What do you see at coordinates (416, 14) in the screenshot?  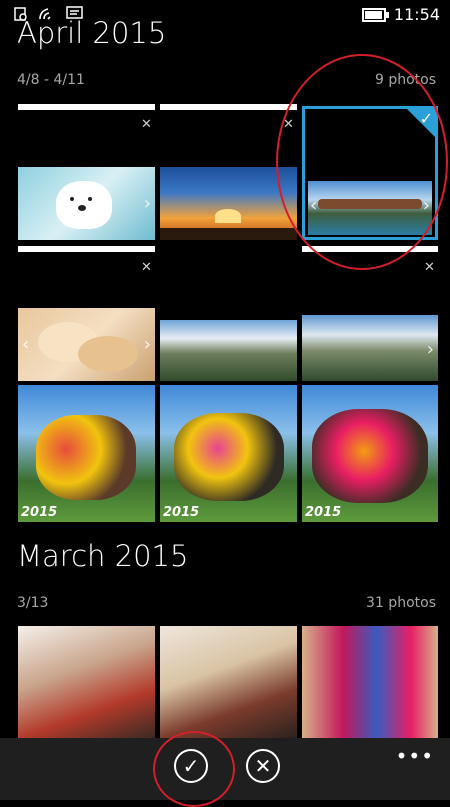 I see `clock: 11:54` at bounding box center [416, 14].